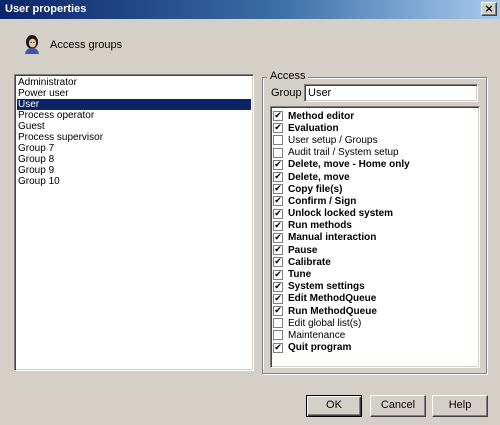 The image size is (500, 425). I want to click on permission-label: Evaluation, so click(313, 128).